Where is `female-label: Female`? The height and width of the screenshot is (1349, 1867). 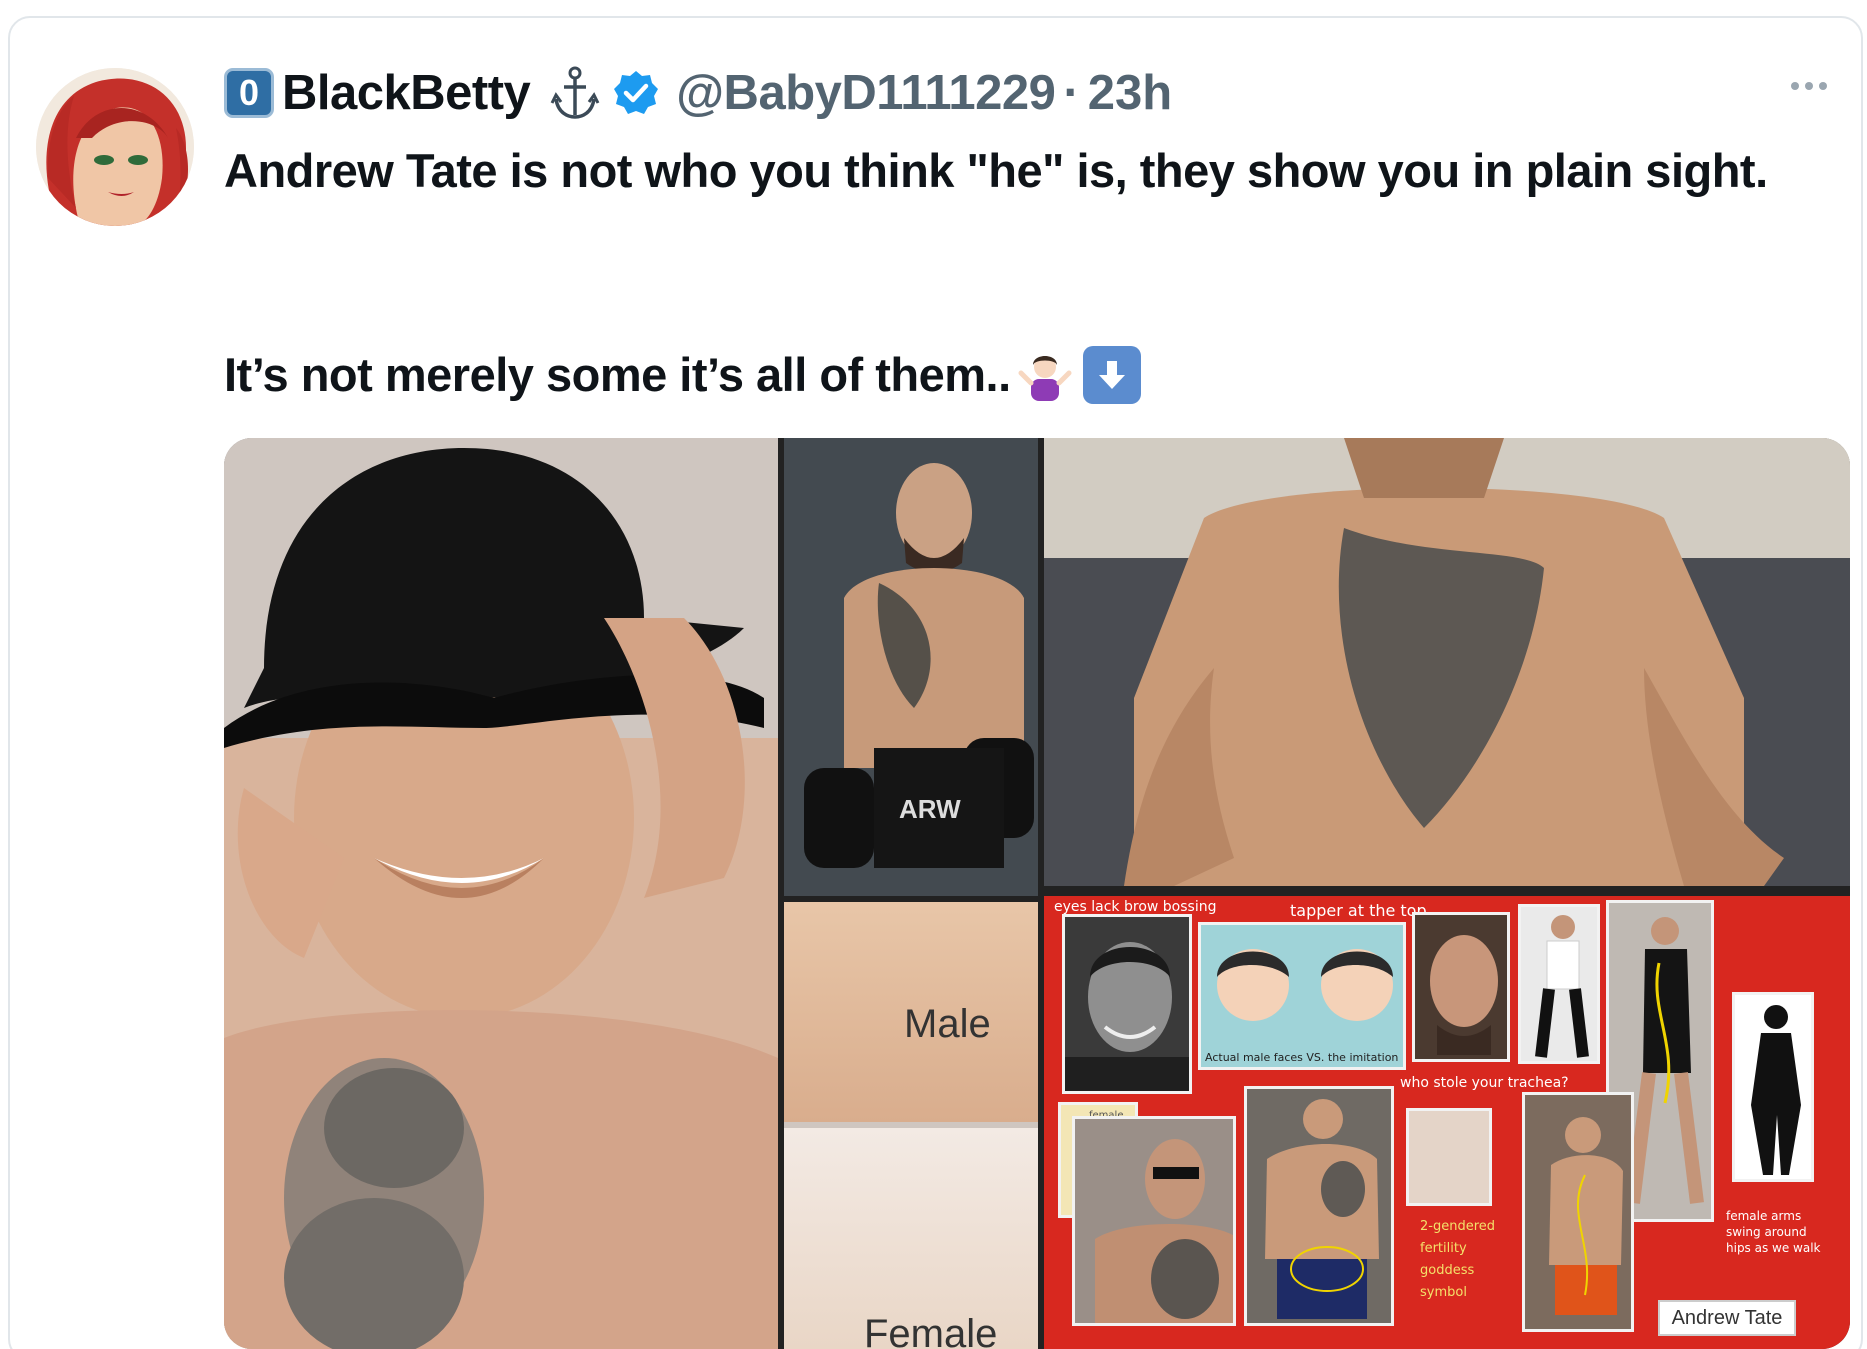 female-label: Female is located at coordinates (931, 1330).